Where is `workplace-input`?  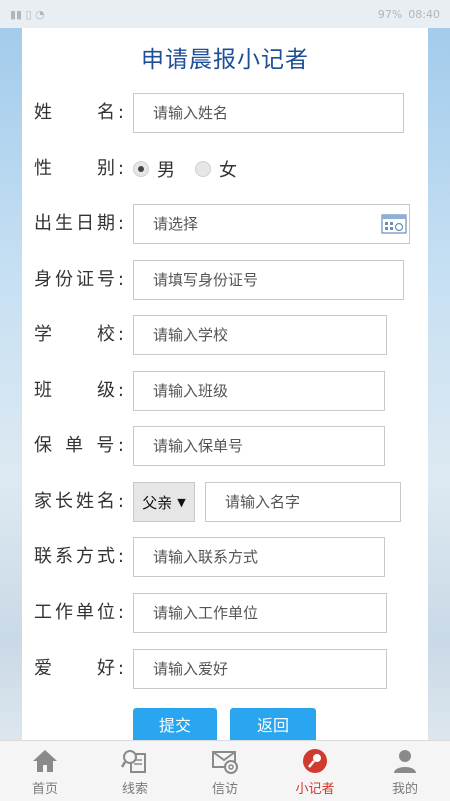 workplace-input is located at coordinates (260, 613).